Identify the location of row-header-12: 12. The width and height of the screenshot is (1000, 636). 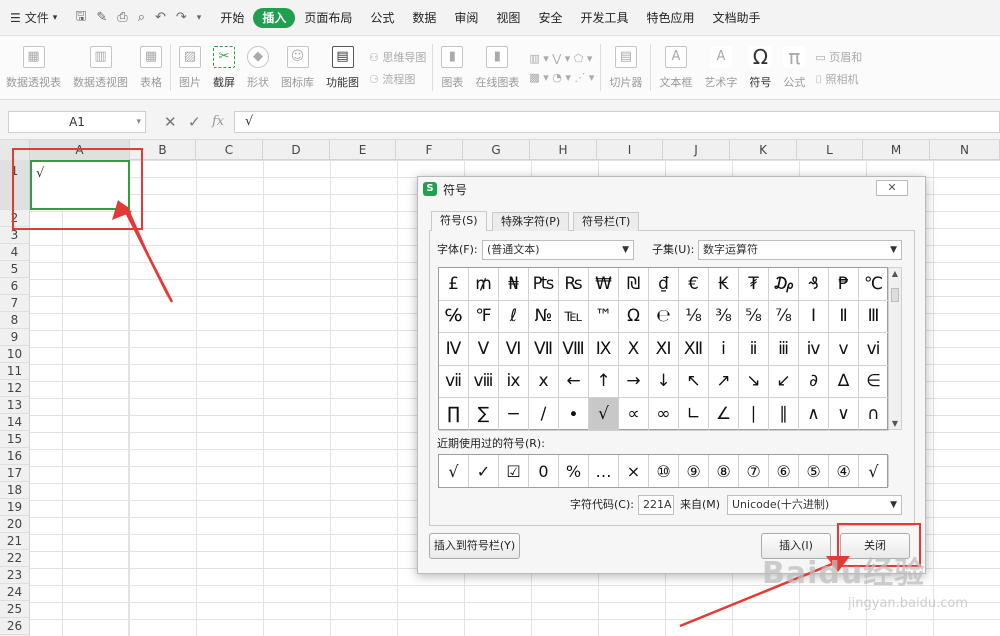
(14, 388).